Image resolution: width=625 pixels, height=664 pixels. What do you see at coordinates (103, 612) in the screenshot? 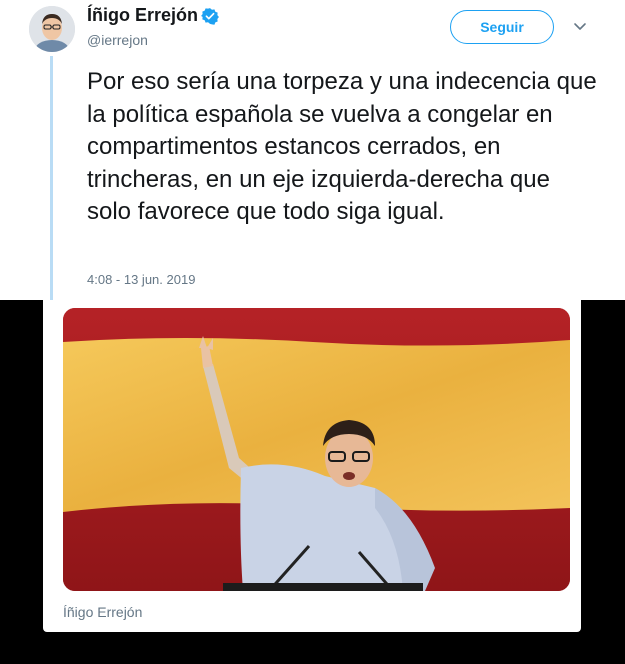
I see `card-source-label: Íñigo Errejón` at bounding box center [103, 612].